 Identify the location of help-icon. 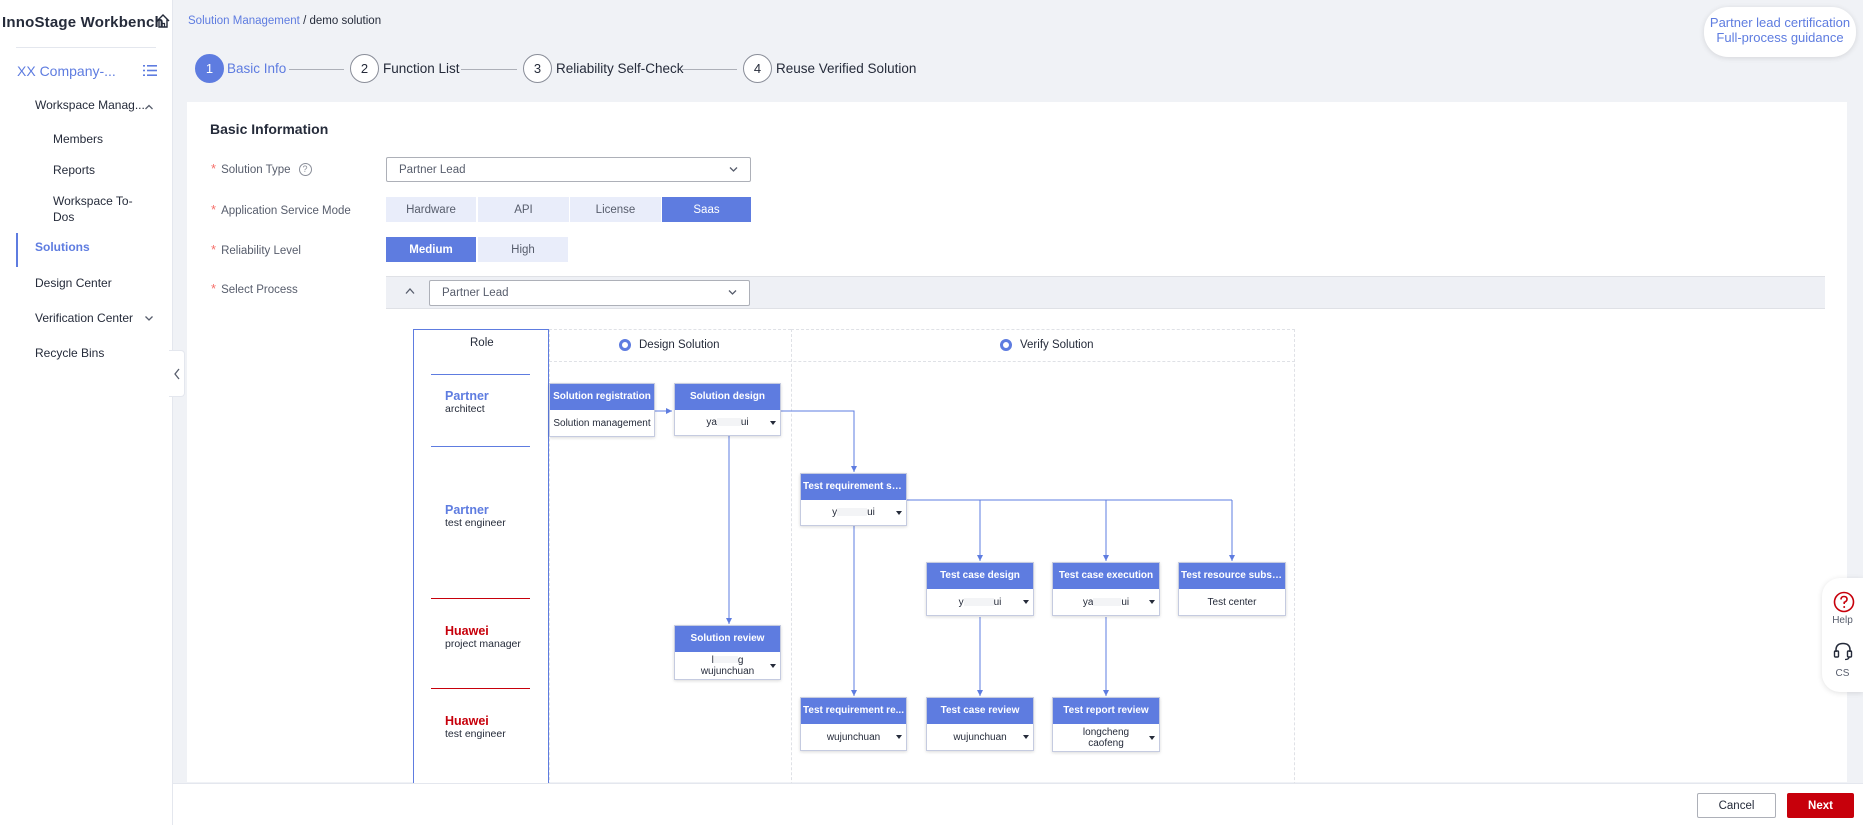
(1844, 602).